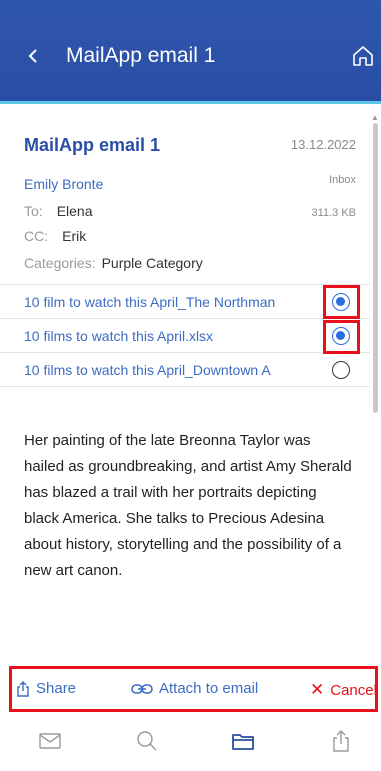  What do you see at coordinates (341, 370) in the screenshot?
I see `attachment-radio` at bounding box center [341, 370].